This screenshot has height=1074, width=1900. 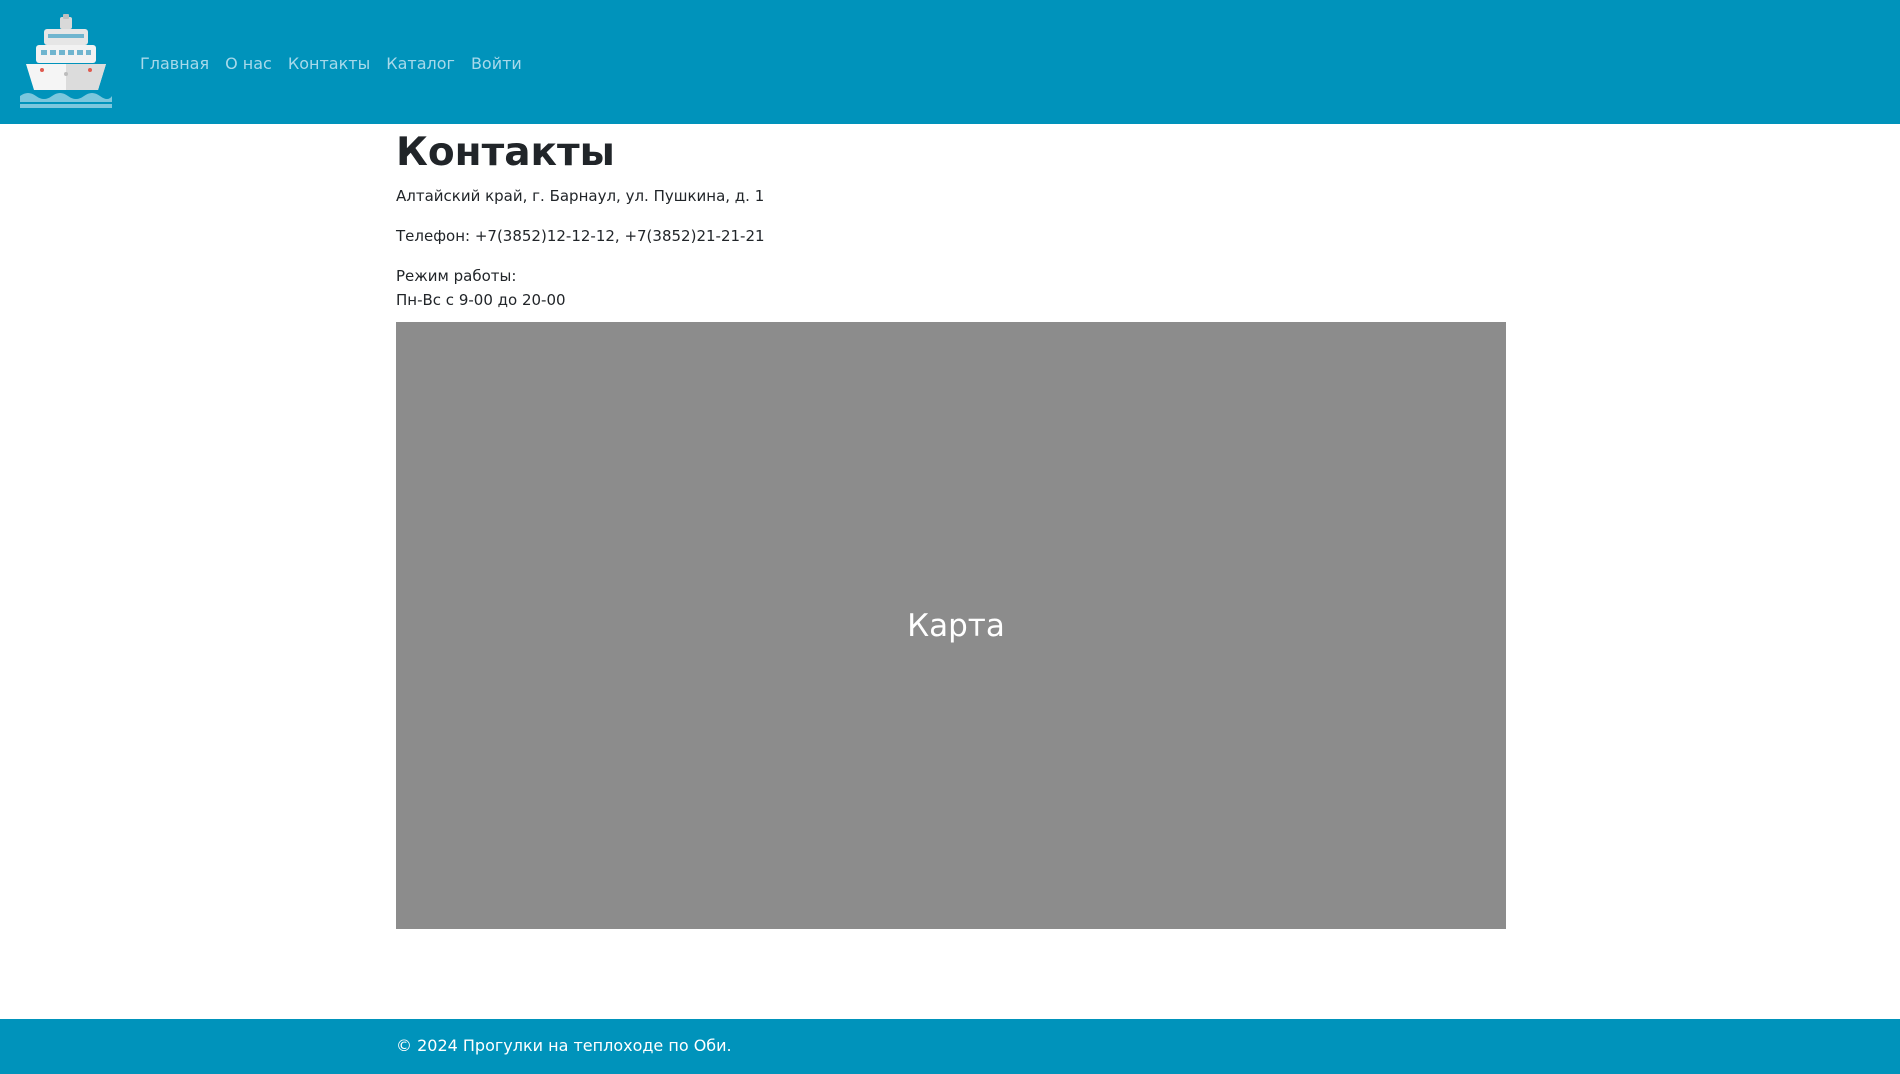 What do you see at coordinates (481, 300) in the screenshot?
I see `hours-text: Пн-Вс с 9-00 до 20-00` at bounding box center [481, 300].